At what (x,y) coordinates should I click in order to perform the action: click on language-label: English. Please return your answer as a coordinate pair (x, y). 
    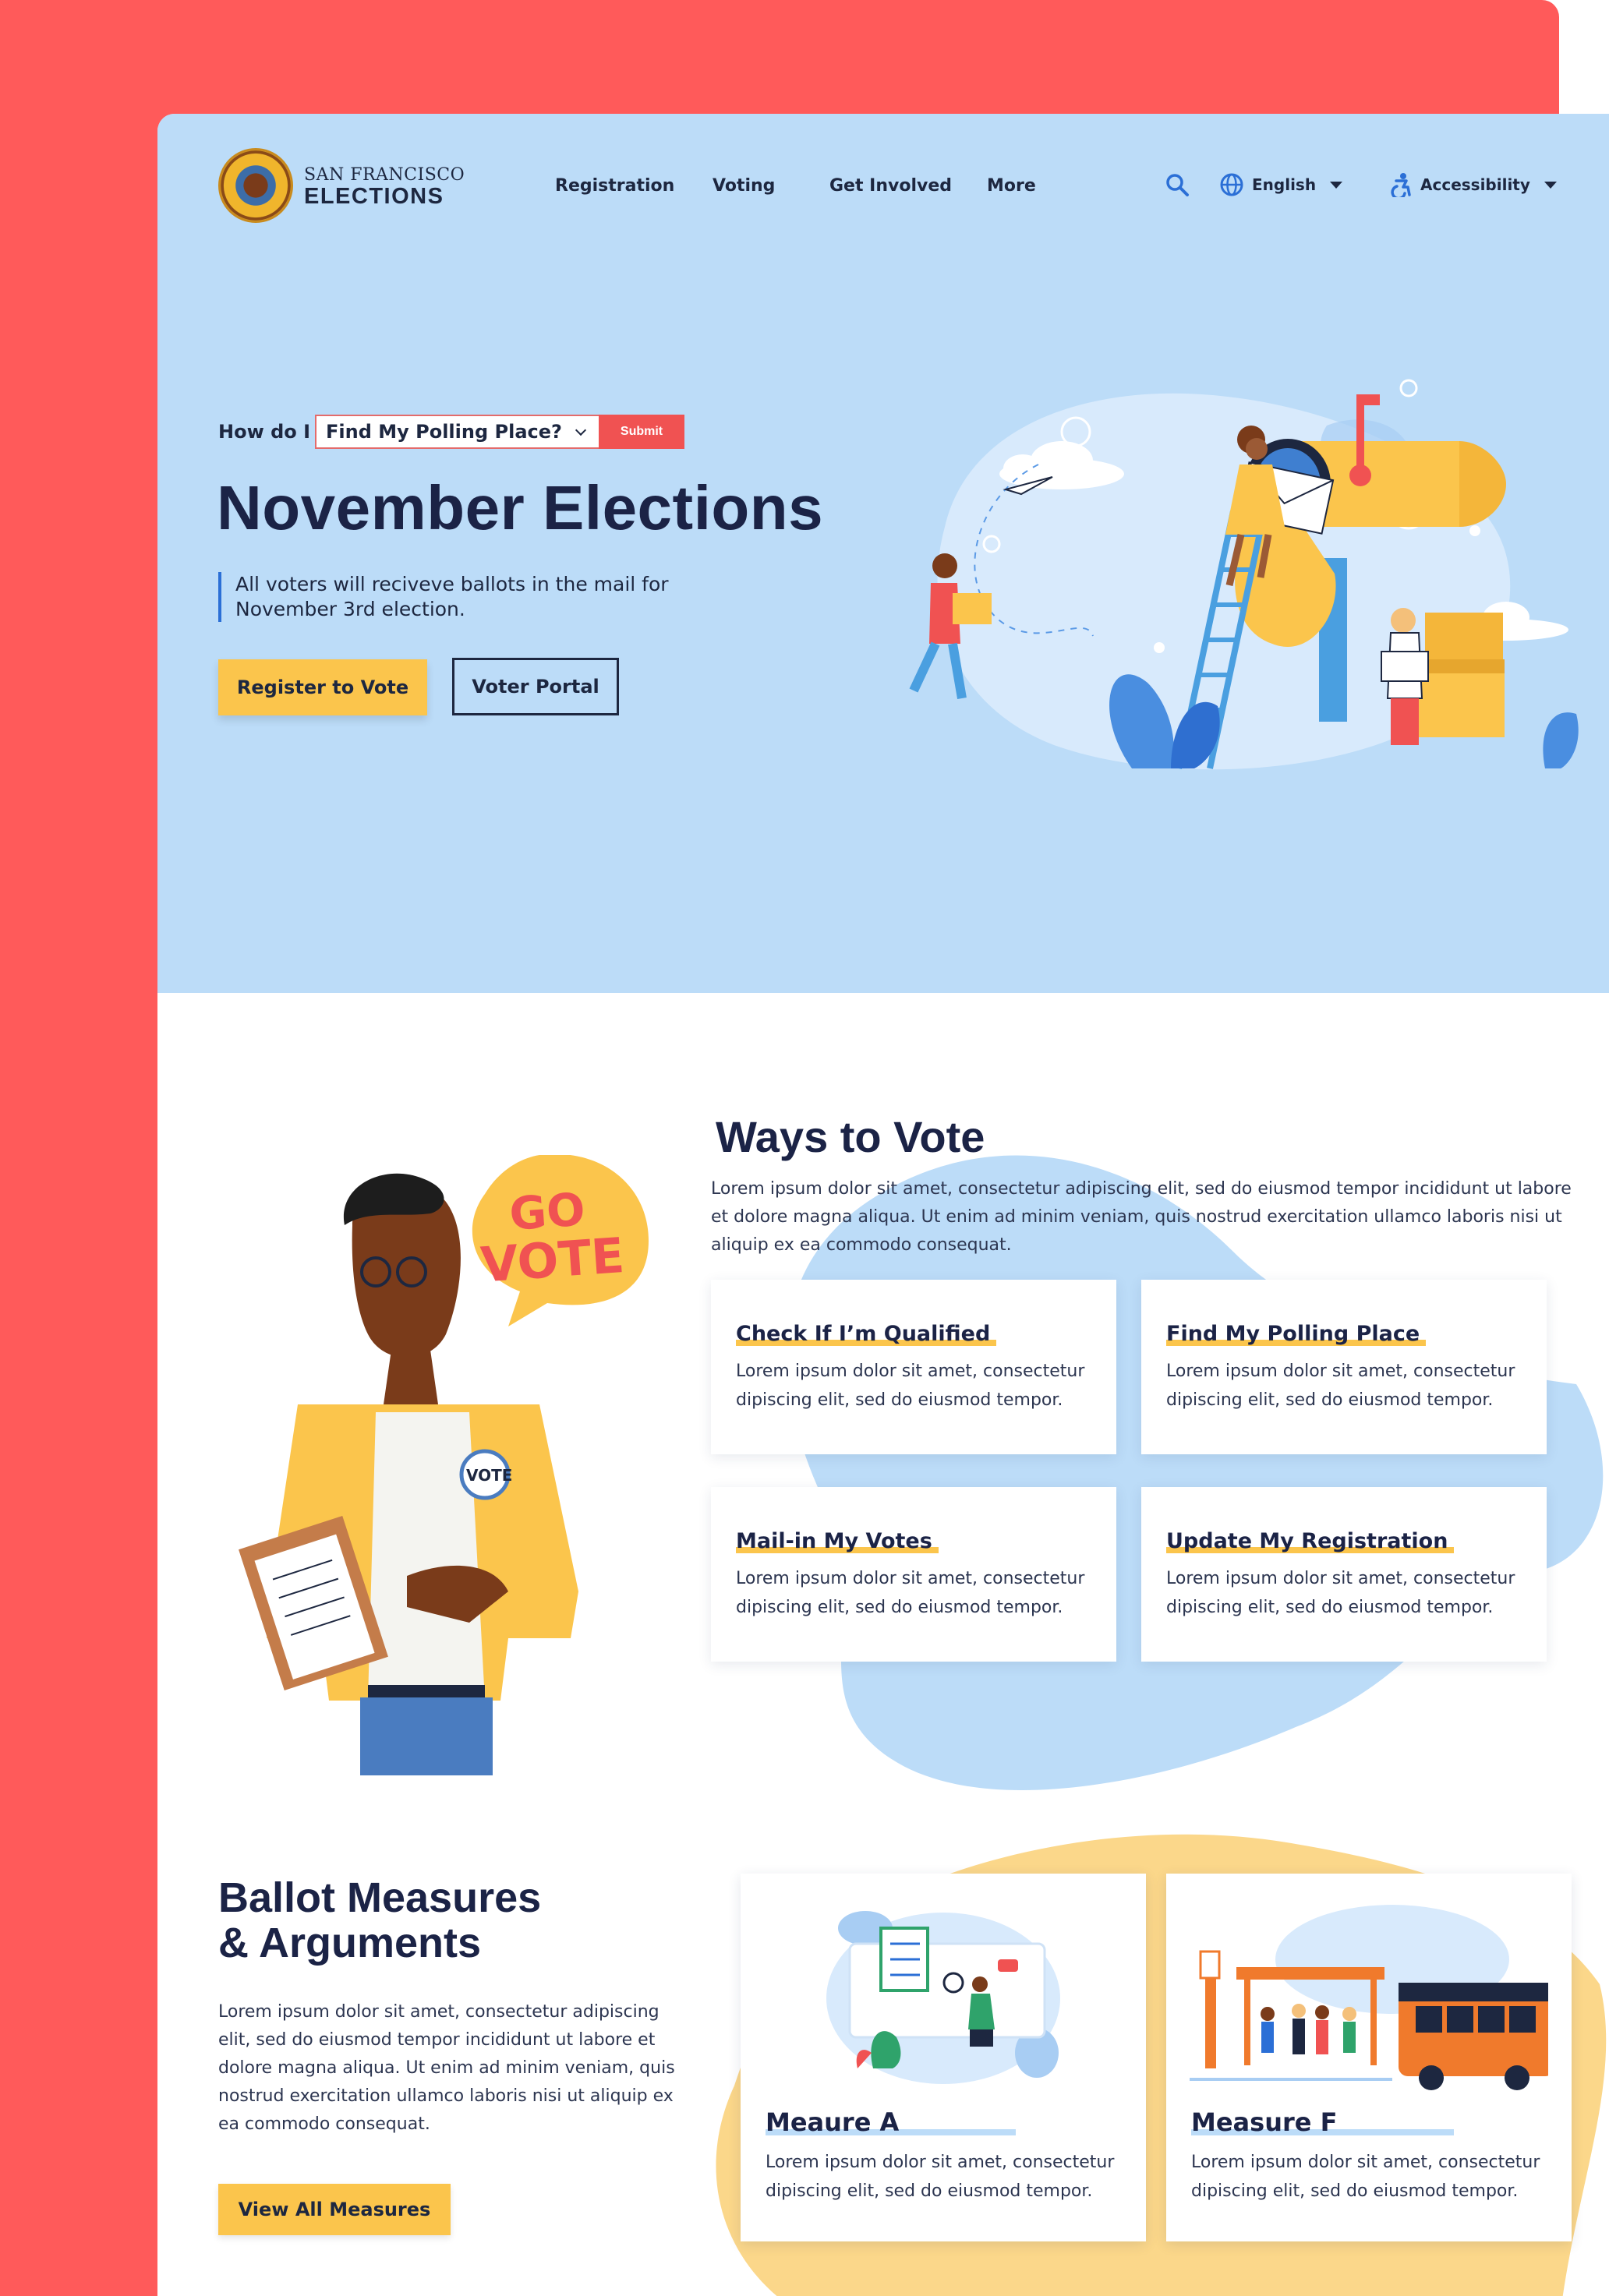
    Looking at the image, I should click on (1284, 184).